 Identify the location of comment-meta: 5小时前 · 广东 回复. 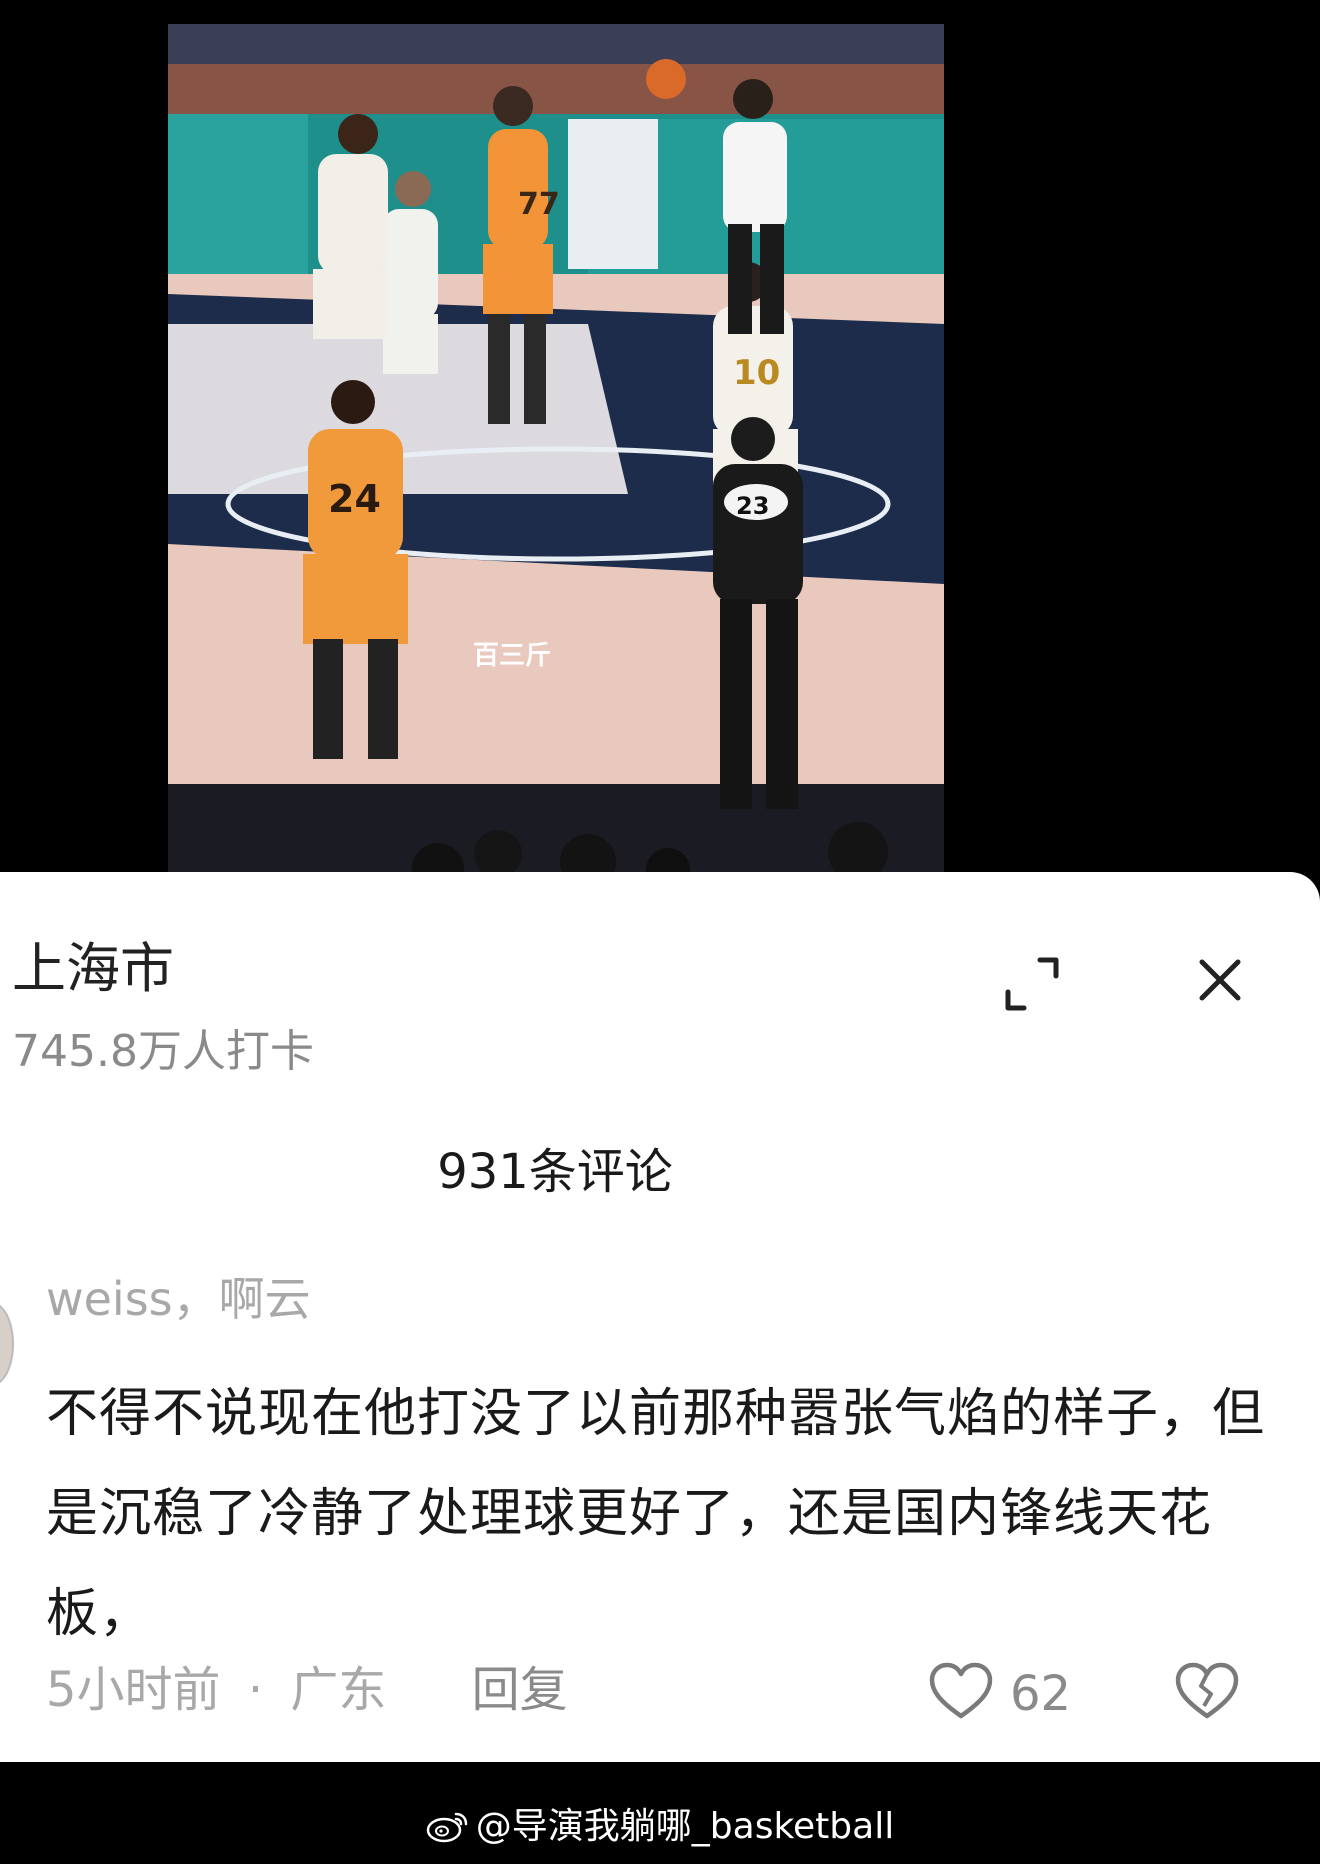
(307, 1690).